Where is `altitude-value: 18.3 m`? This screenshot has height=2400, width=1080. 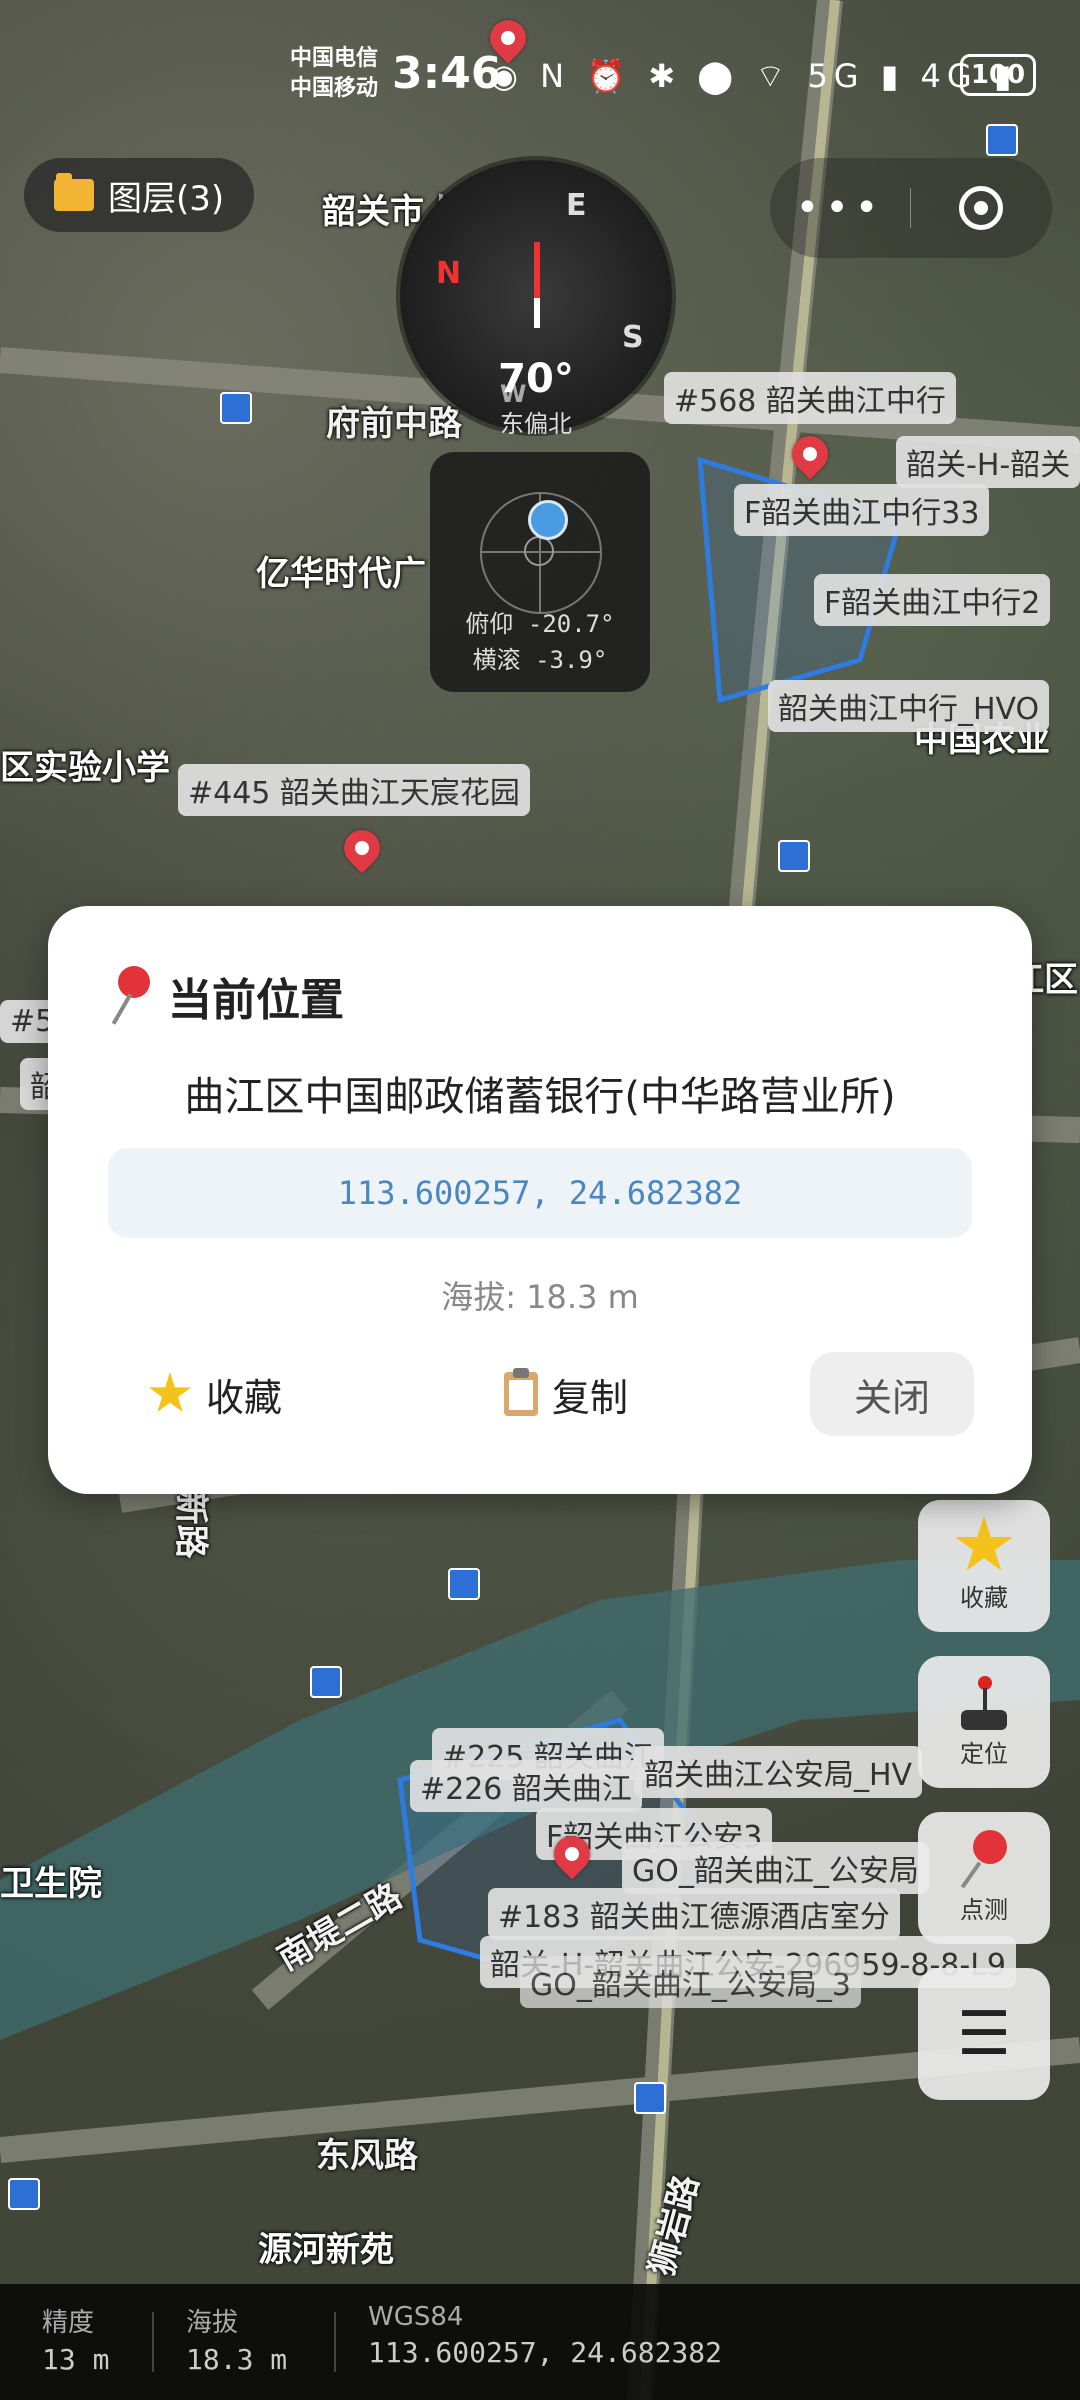
altitude-value: 18.3 m is located at coordinates (237, 2359).